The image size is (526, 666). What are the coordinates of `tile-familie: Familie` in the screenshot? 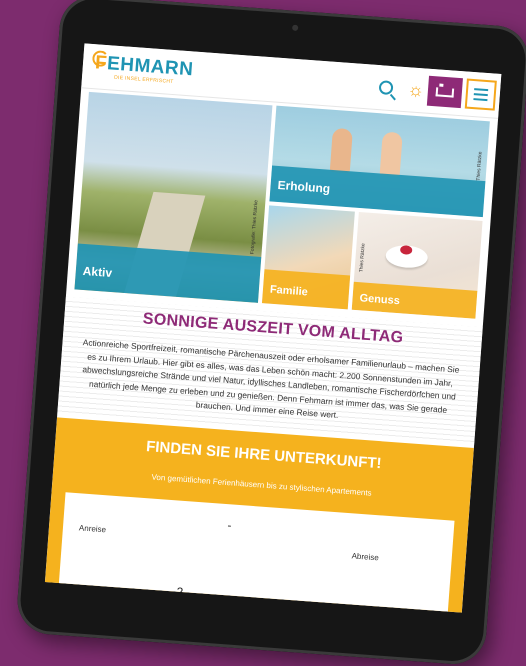 It's located at (308, 257).